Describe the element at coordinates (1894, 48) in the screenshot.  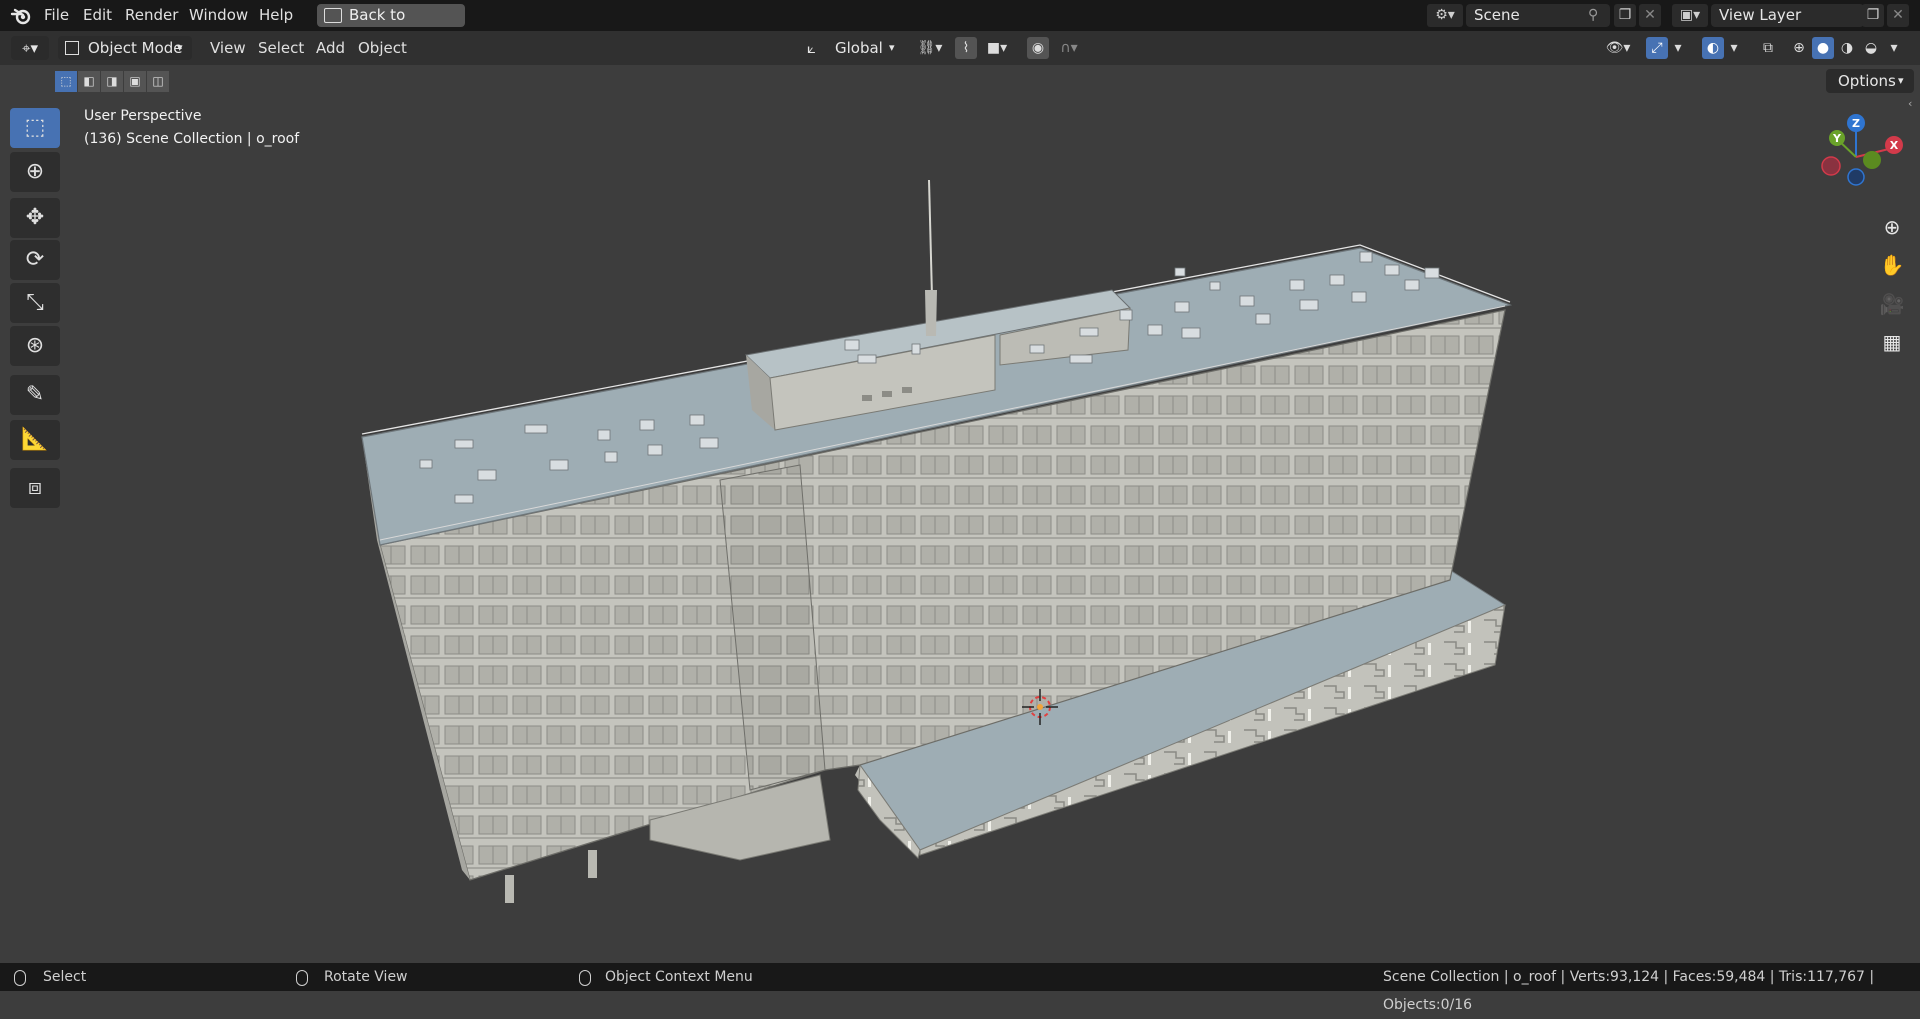
I see `shading-dropdown: ▾` at that location.